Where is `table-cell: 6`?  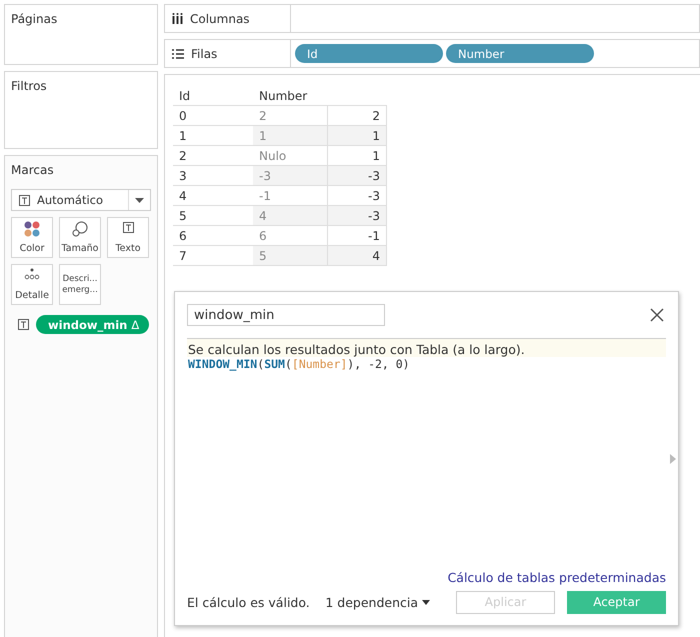
table-cell: 6 is located at coordinates (213, 236).